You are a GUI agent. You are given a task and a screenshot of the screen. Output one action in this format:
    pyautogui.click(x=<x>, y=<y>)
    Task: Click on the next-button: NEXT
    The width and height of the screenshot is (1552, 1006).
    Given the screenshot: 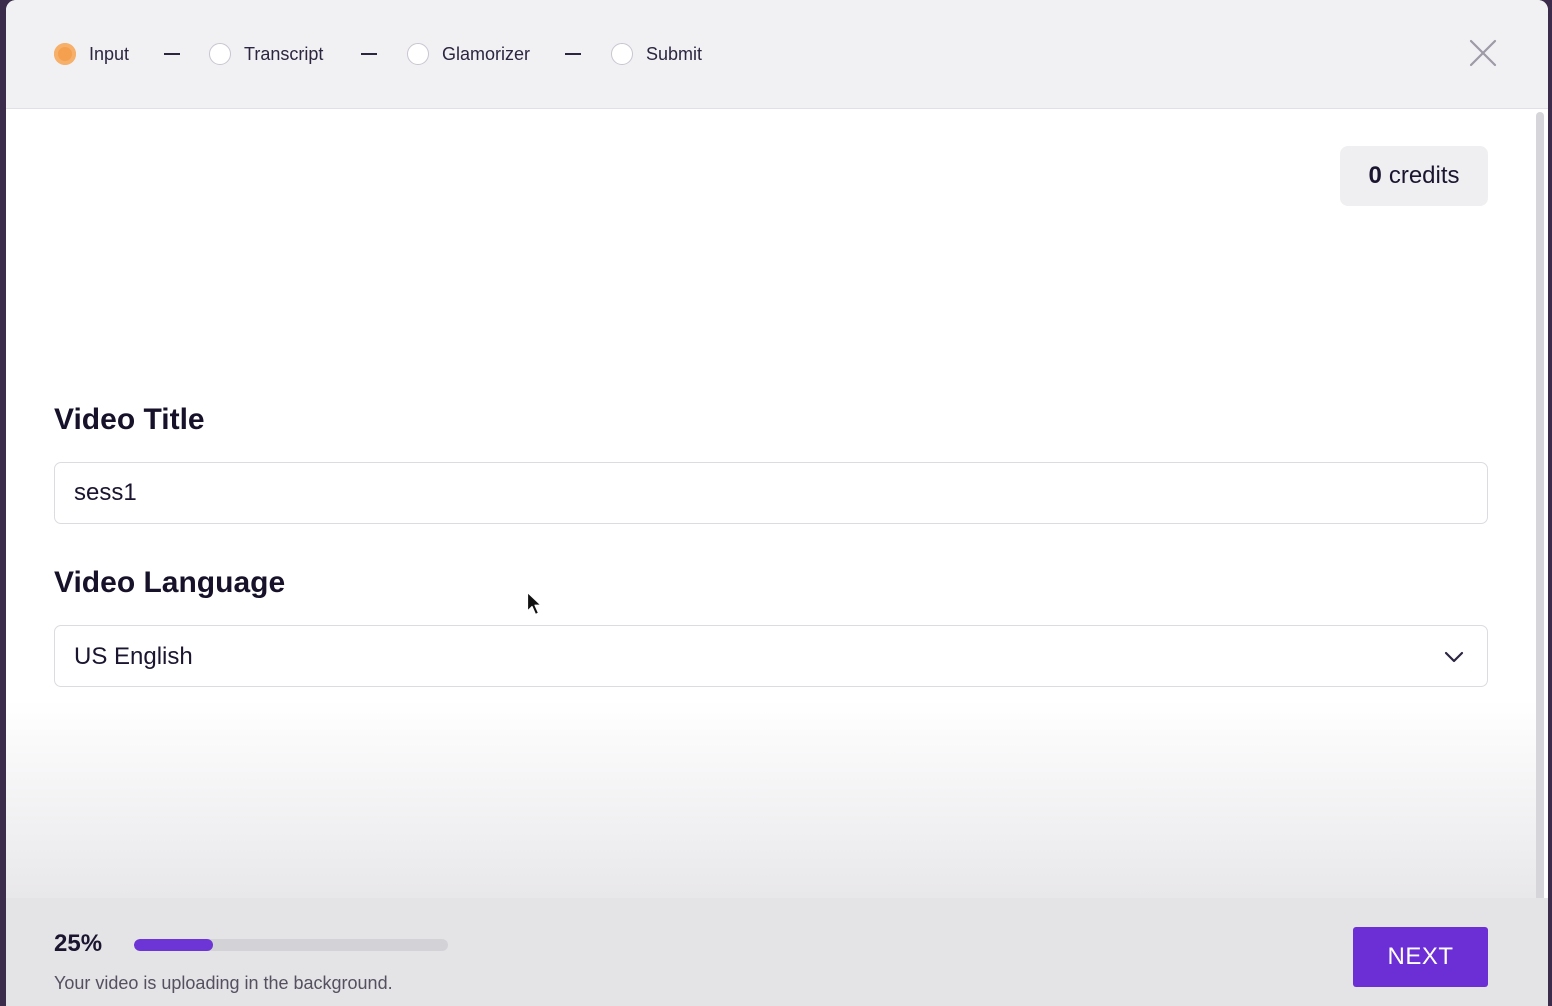 What is the action you would take?
    pyautogui.click(x=1420, y=957)
    